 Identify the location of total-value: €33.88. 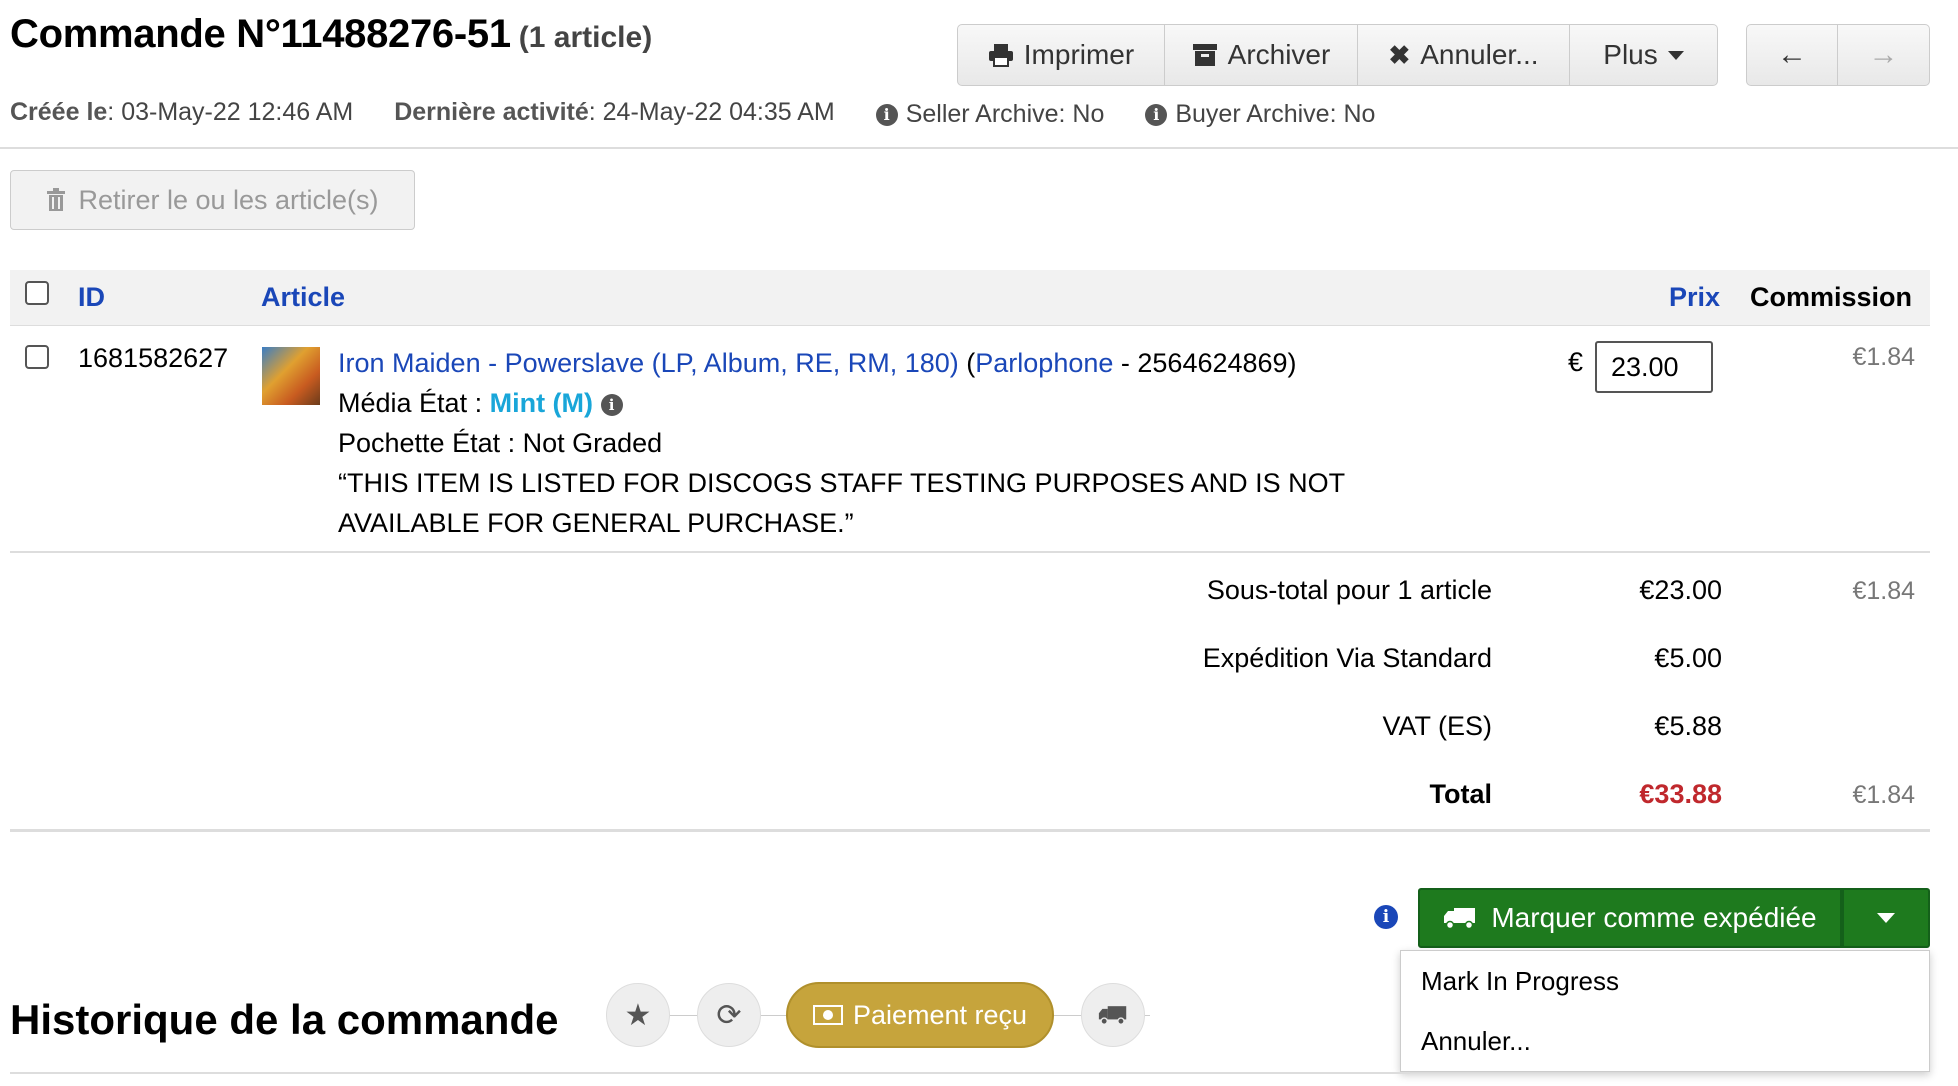
(1680, 794).